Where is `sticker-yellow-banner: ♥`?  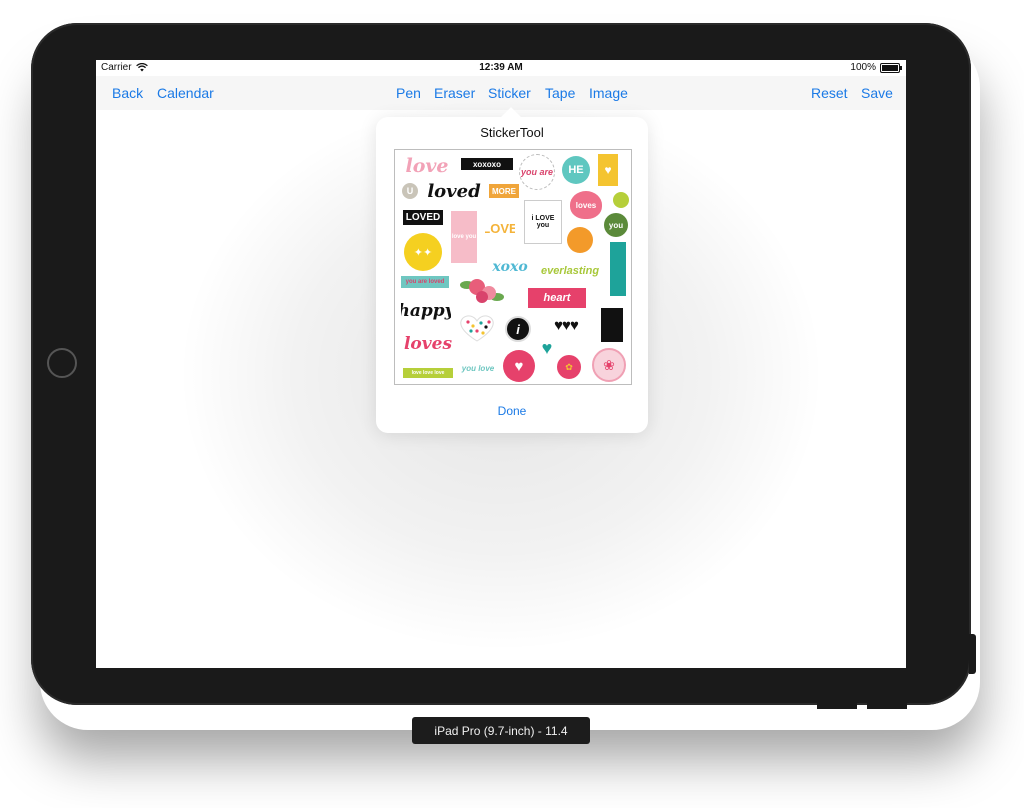
sticker-yellow-banner: ♥ is located at coordinates (608, 170).